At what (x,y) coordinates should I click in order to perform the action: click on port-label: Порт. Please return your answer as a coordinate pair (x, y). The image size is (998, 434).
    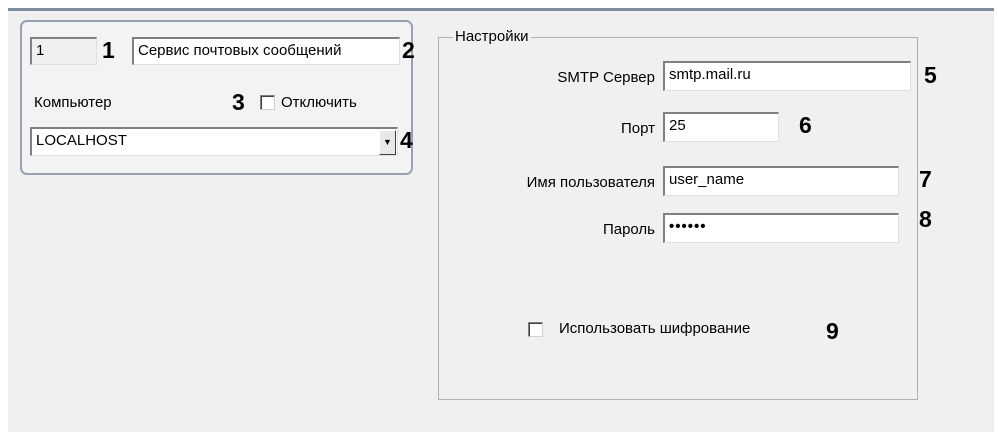
    Looking at the image, I should click on (637, 128).